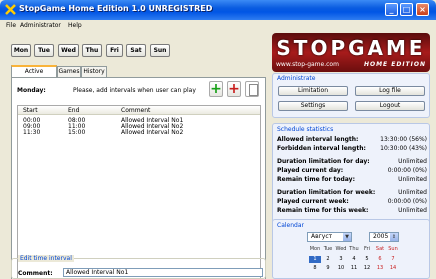 Image resolution: width=436 pixels, height=279 pixels. I want to click on edit-interval-button, so click(252, 89).